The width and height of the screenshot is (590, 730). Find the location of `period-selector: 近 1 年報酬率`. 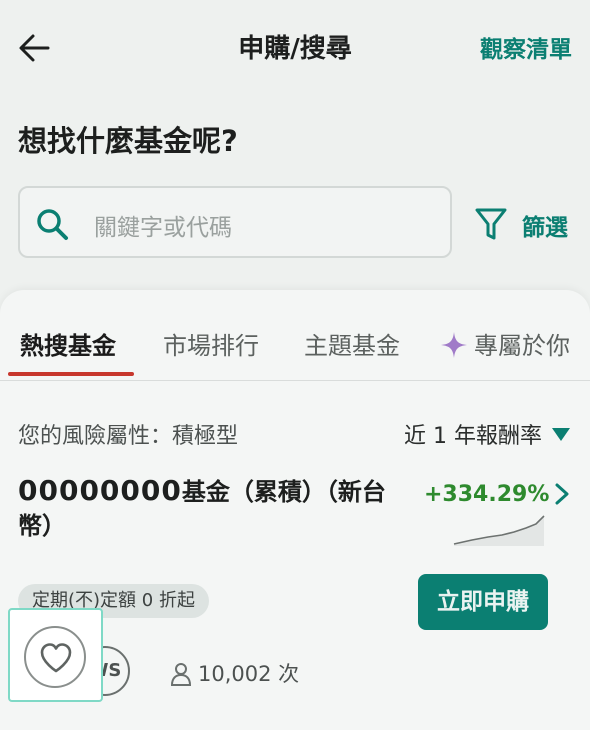

period-selector: 近 1 年報酬率 is located at coordinates (487, 434).